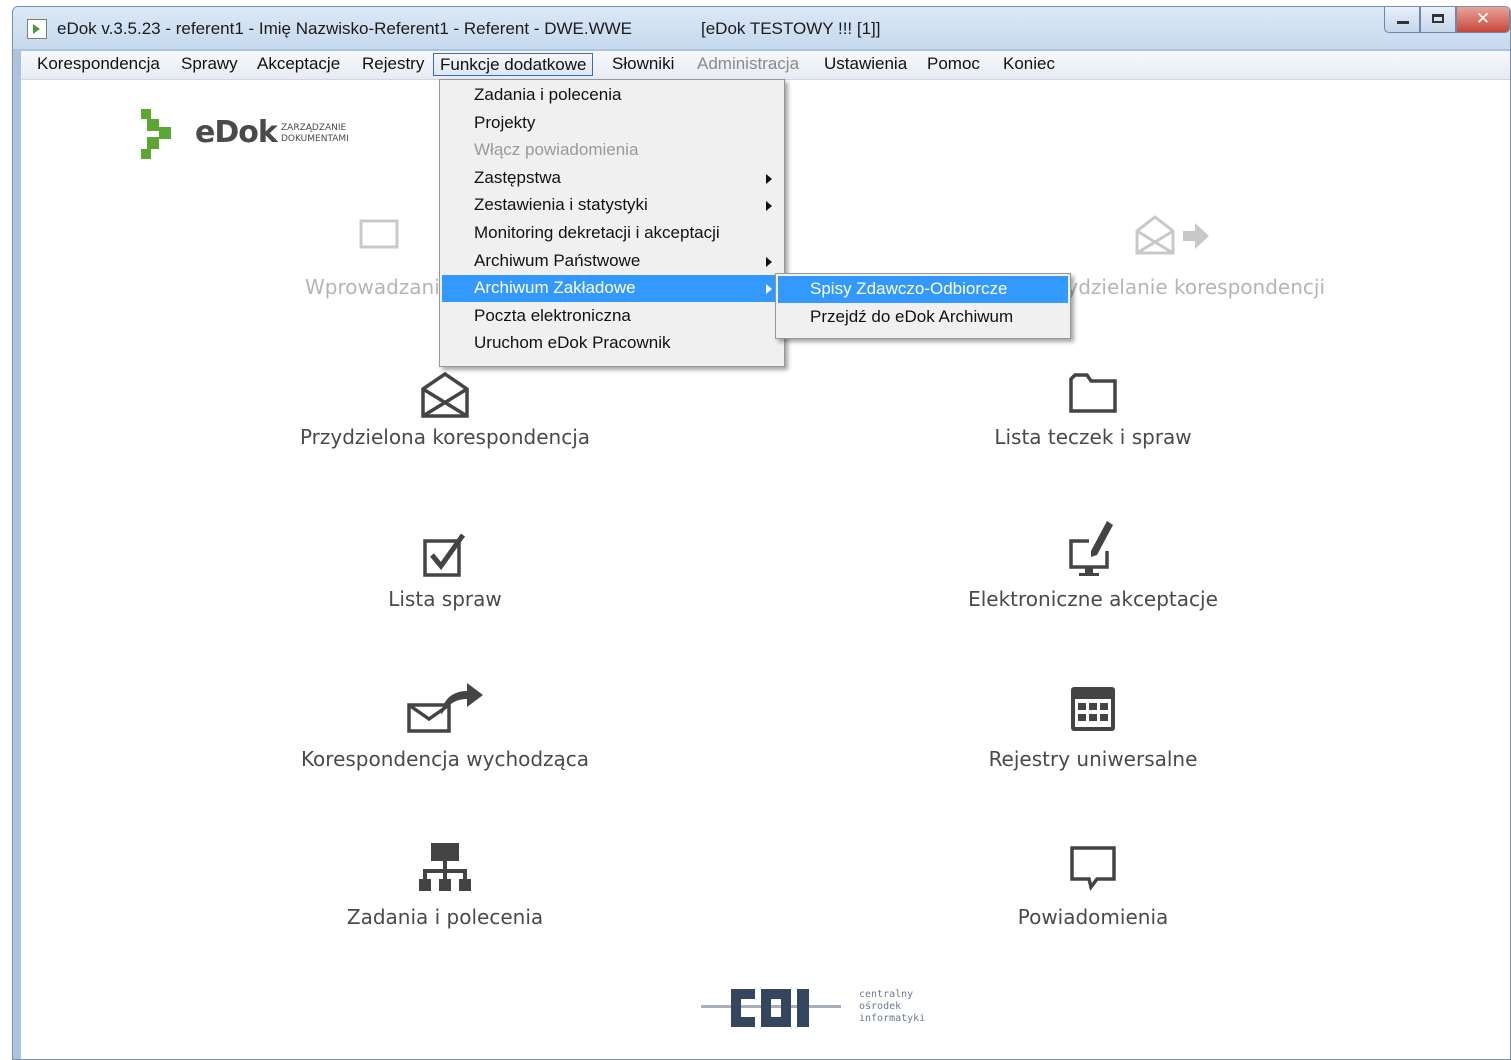 The height and width of the screenshot is (1060, 1511). I want to click on menu-item-label: Zastępstwa, so click(517, 177).